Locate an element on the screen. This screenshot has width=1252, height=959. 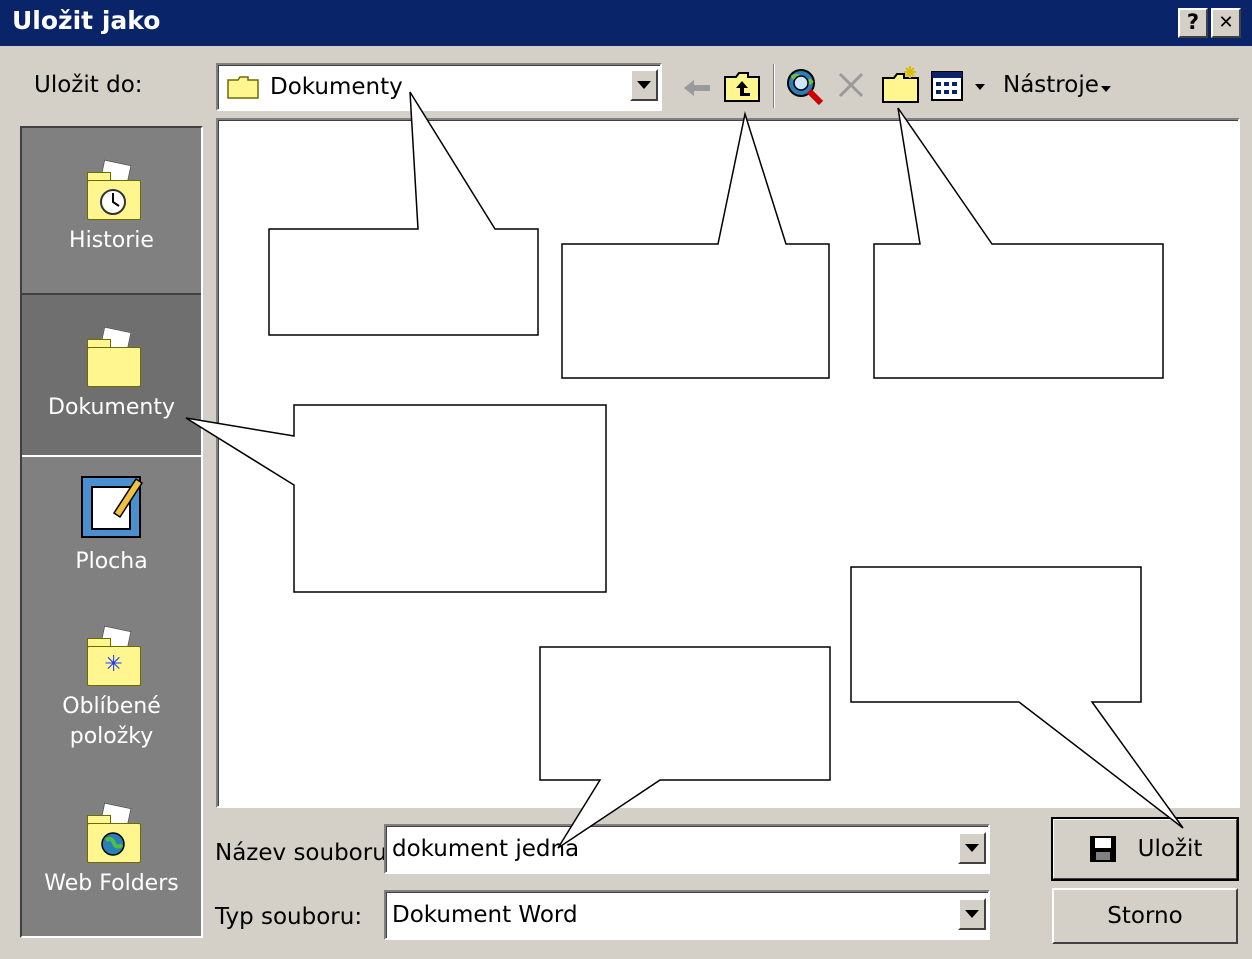
place-web-folders: Web Folders is located at coordinates (111, 863).